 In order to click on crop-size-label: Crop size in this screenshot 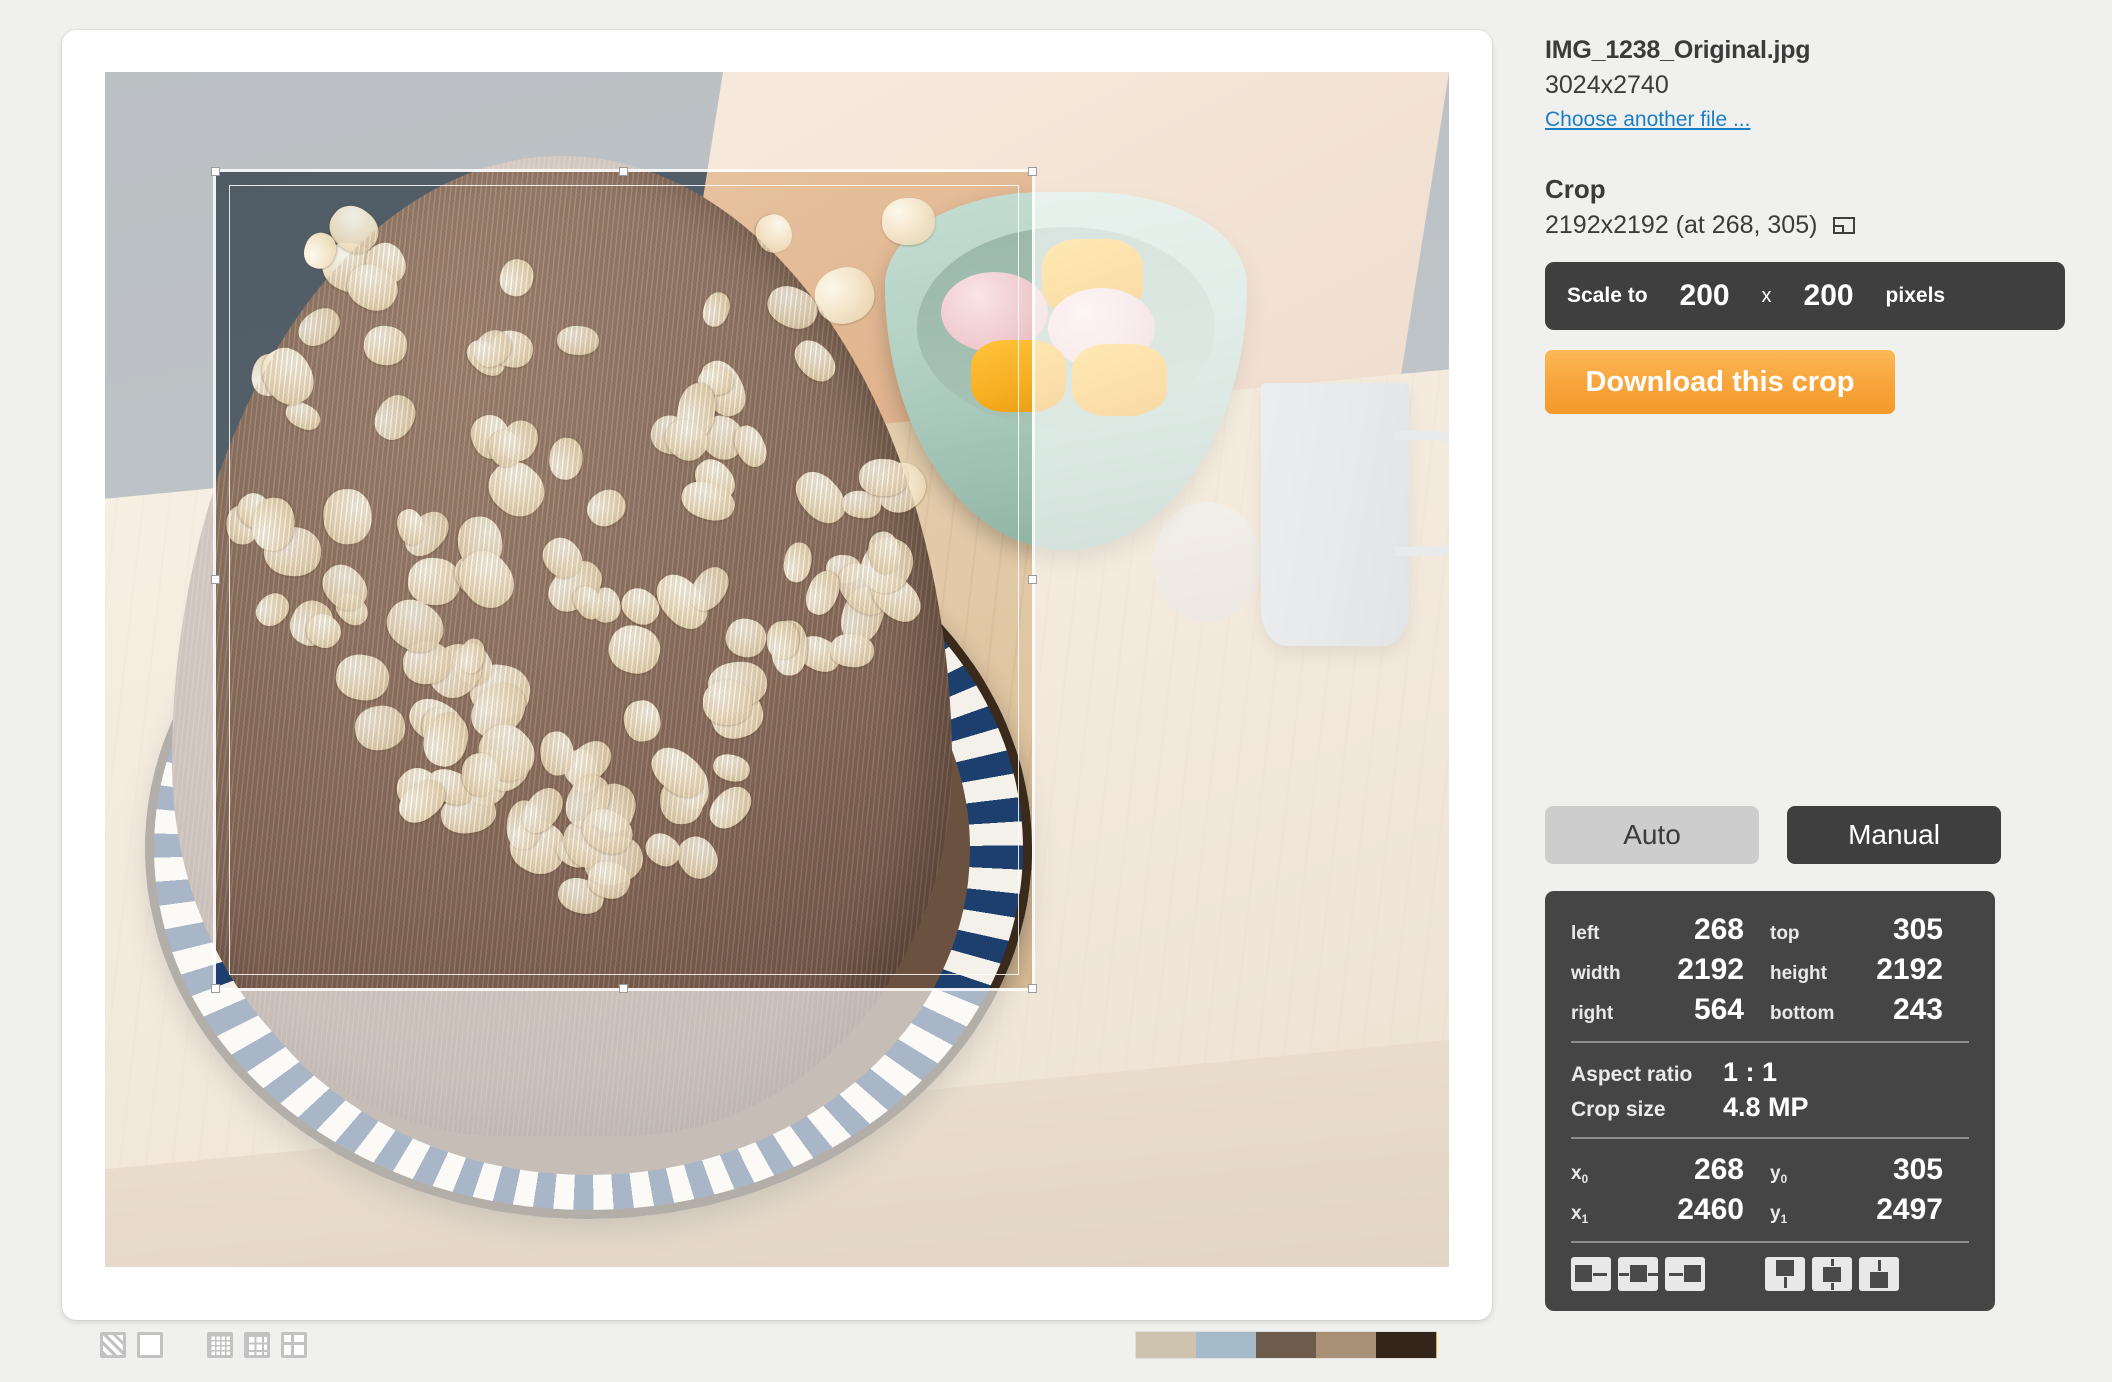, I will do `click(1618, 1109)`.